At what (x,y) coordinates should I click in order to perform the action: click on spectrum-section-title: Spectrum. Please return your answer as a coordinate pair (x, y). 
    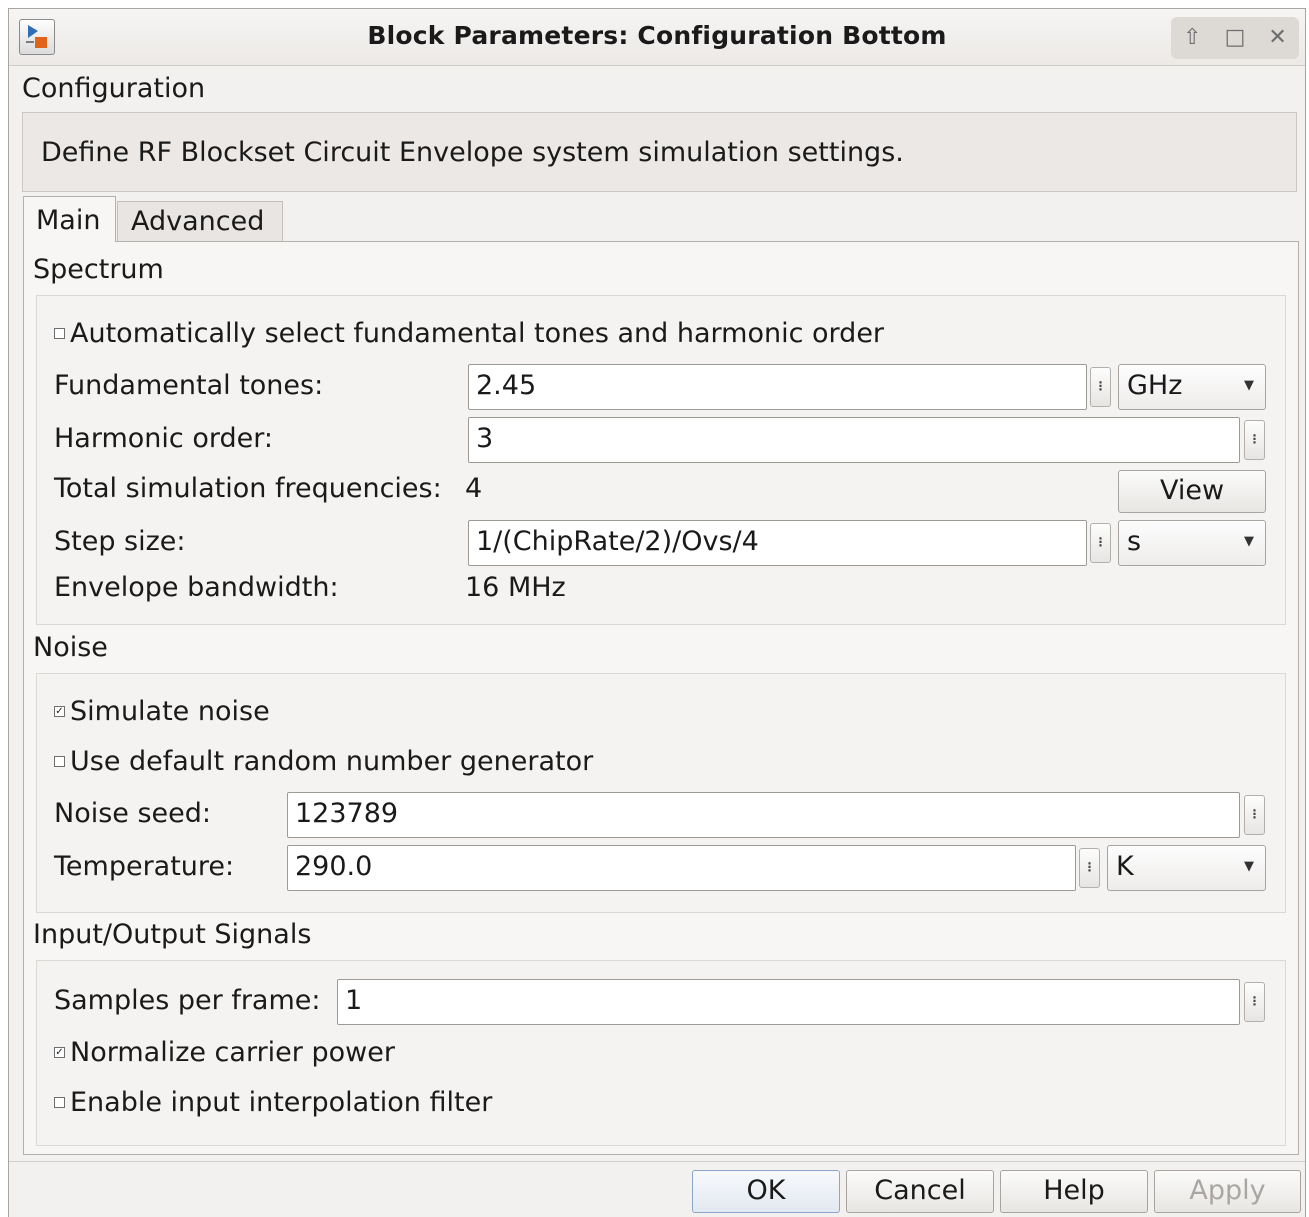
    Looking at the image, I should click on (98, 269).